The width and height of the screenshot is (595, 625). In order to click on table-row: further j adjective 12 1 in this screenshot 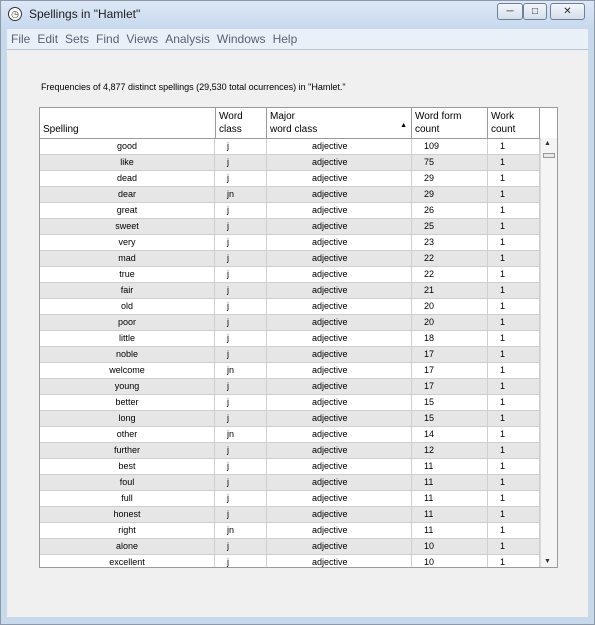, I will do `click(290, 451)`.